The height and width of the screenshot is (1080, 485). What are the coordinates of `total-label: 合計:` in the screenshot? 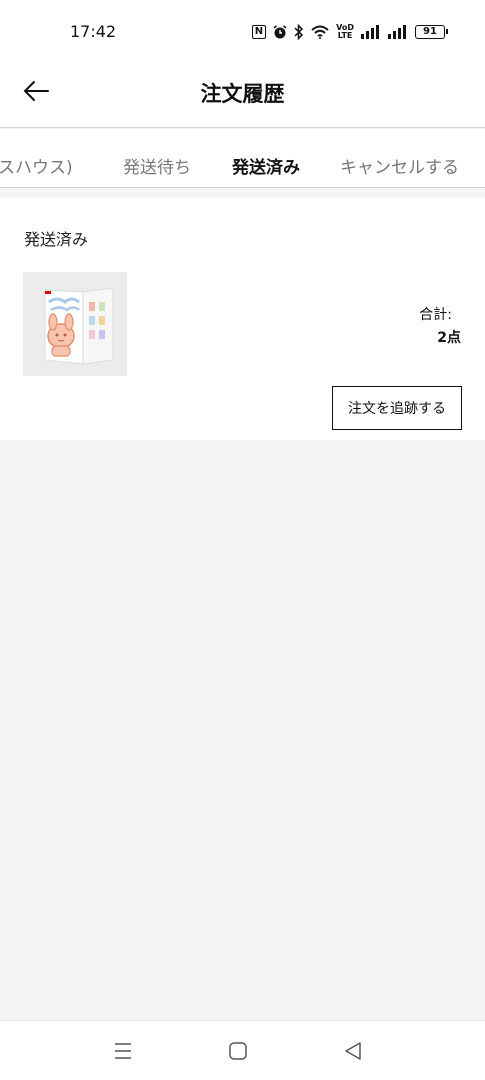 It's located at (435, 315).